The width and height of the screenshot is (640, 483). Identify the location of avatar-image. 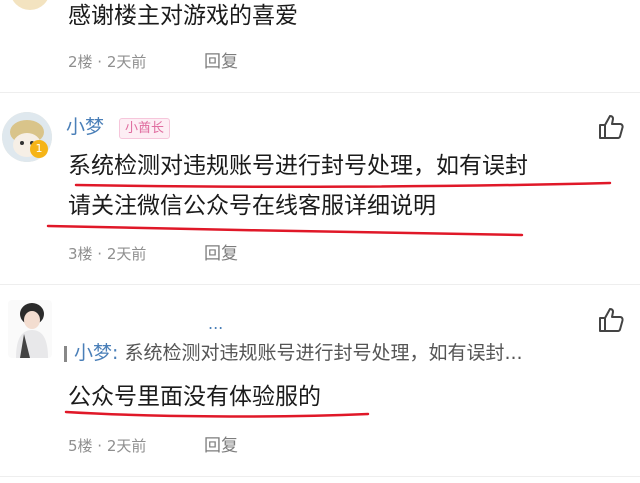
(32, 330).